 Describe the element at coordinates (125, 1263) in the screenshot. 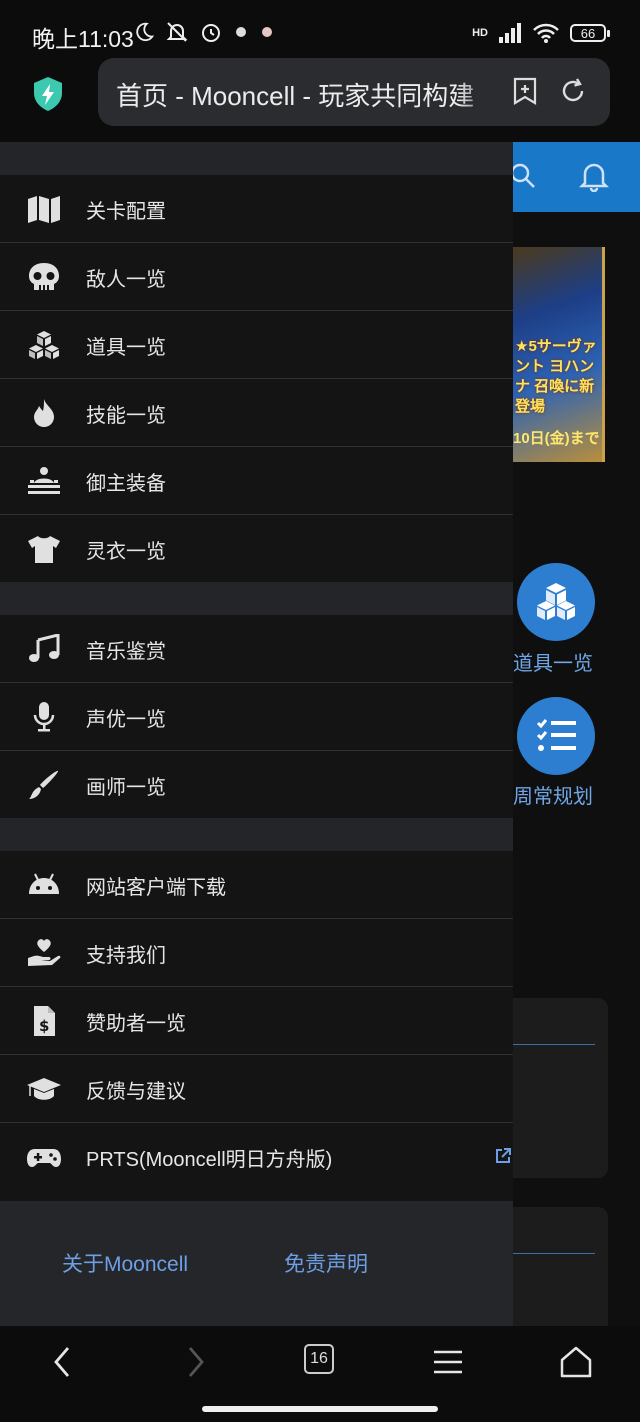

I see `about-link: 关于Mooncell` at that location.